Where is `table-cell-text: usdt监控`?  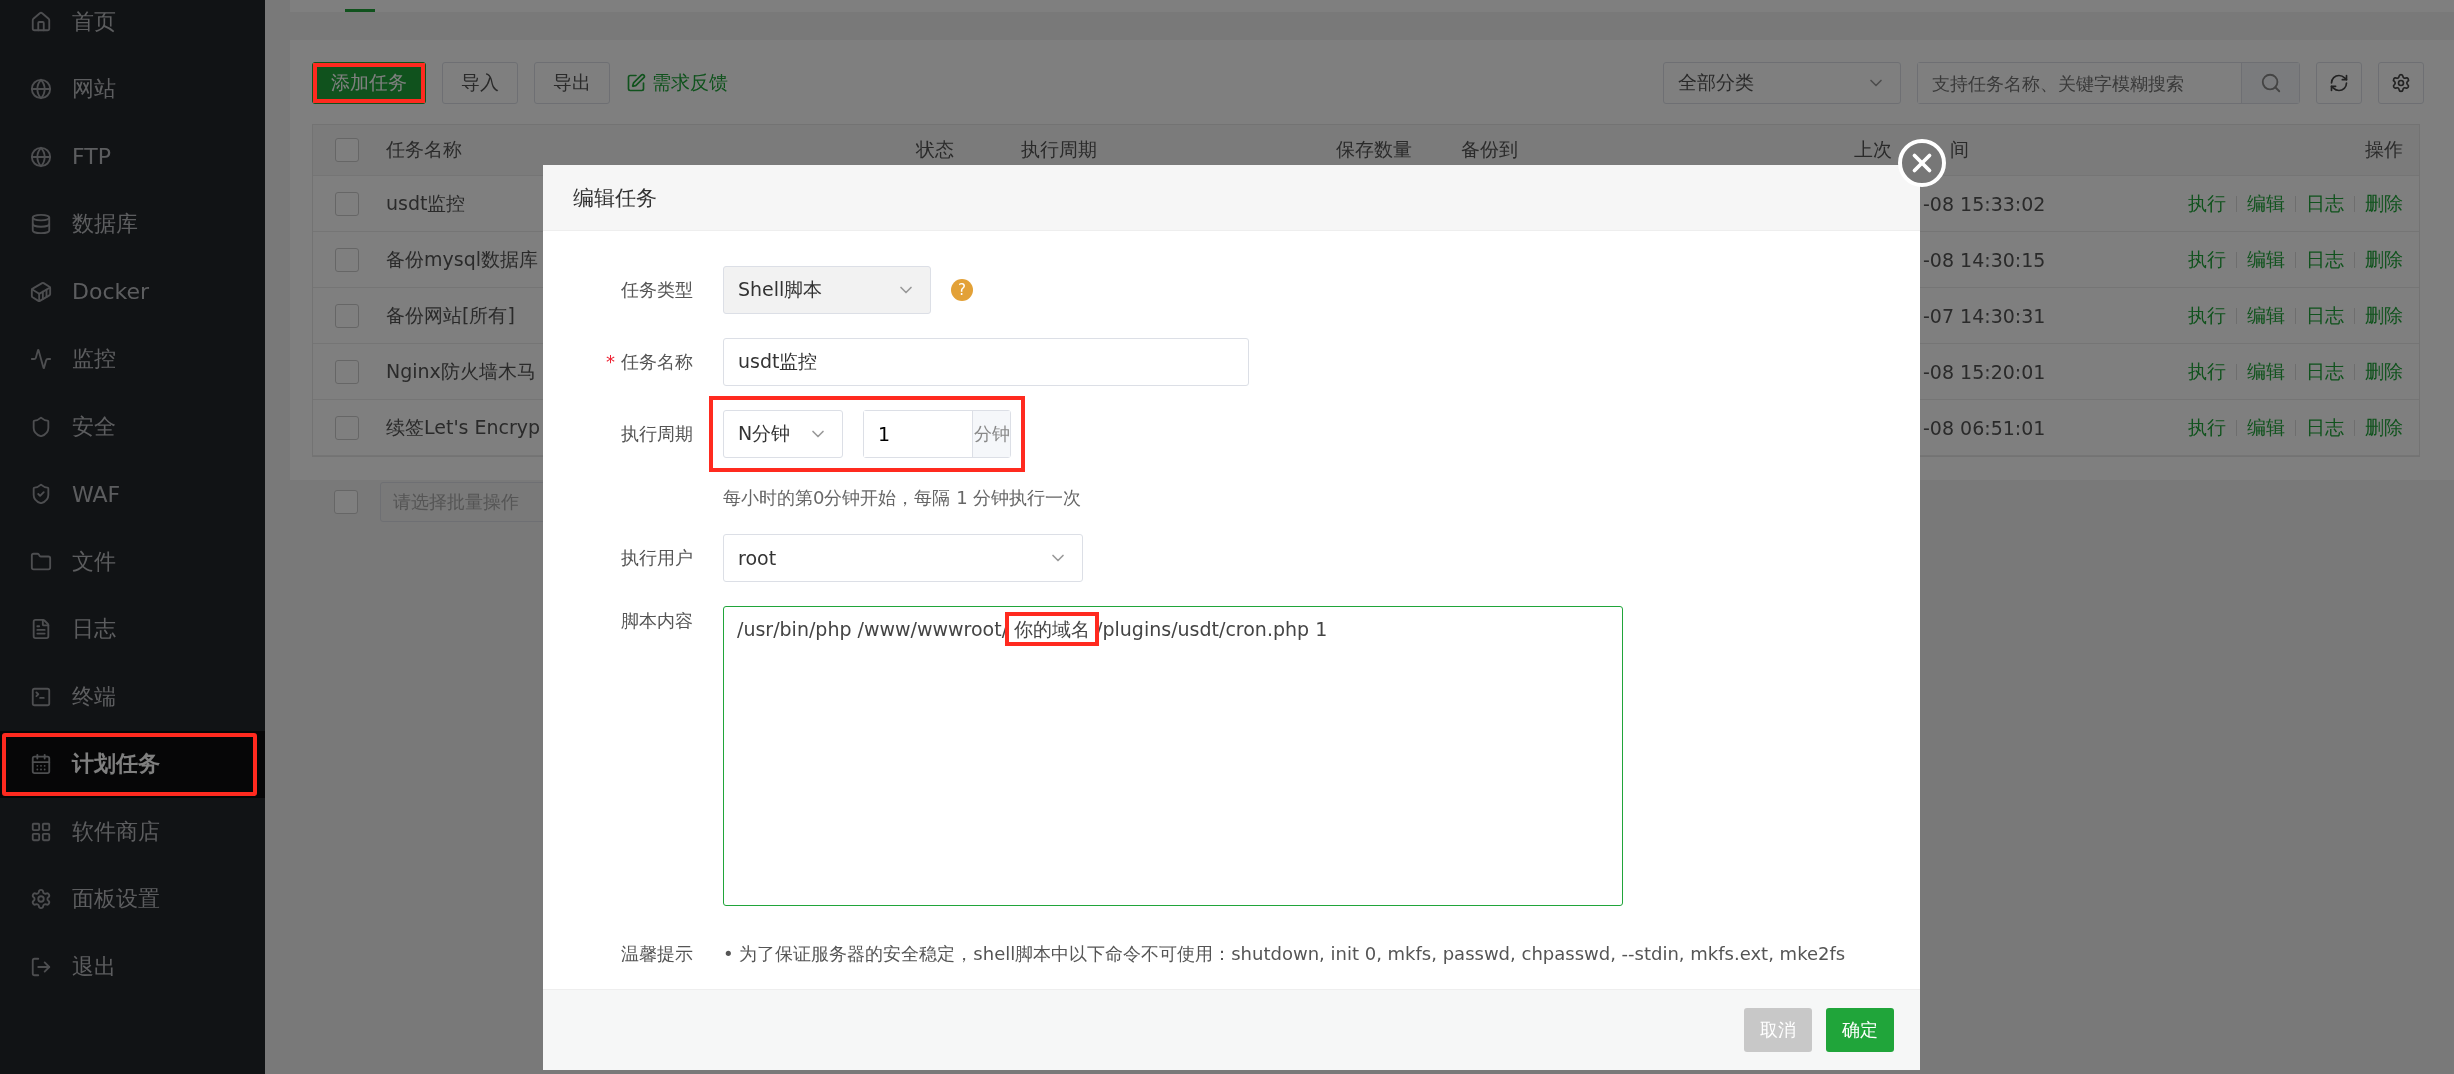 table-cell-text: usdt监控 is located at coordinates (426, 203).